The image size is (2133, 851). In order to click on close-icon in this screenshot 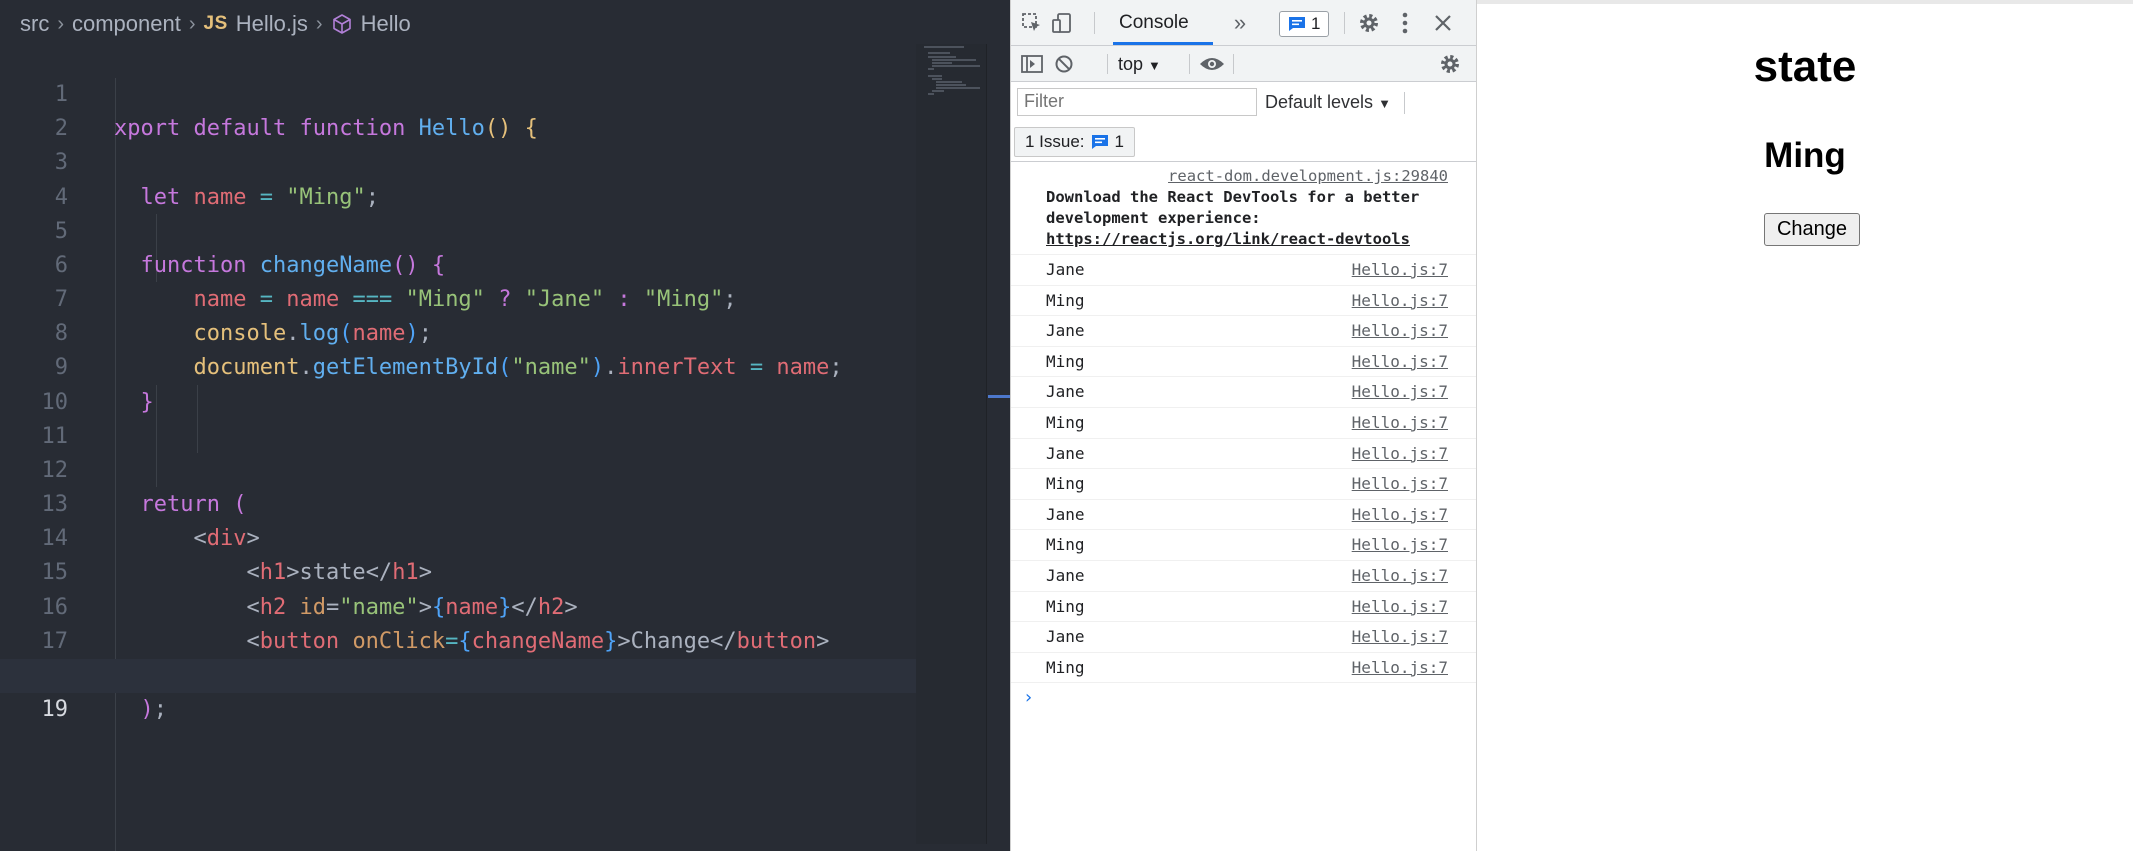, I will do `click(1443, 23)`.